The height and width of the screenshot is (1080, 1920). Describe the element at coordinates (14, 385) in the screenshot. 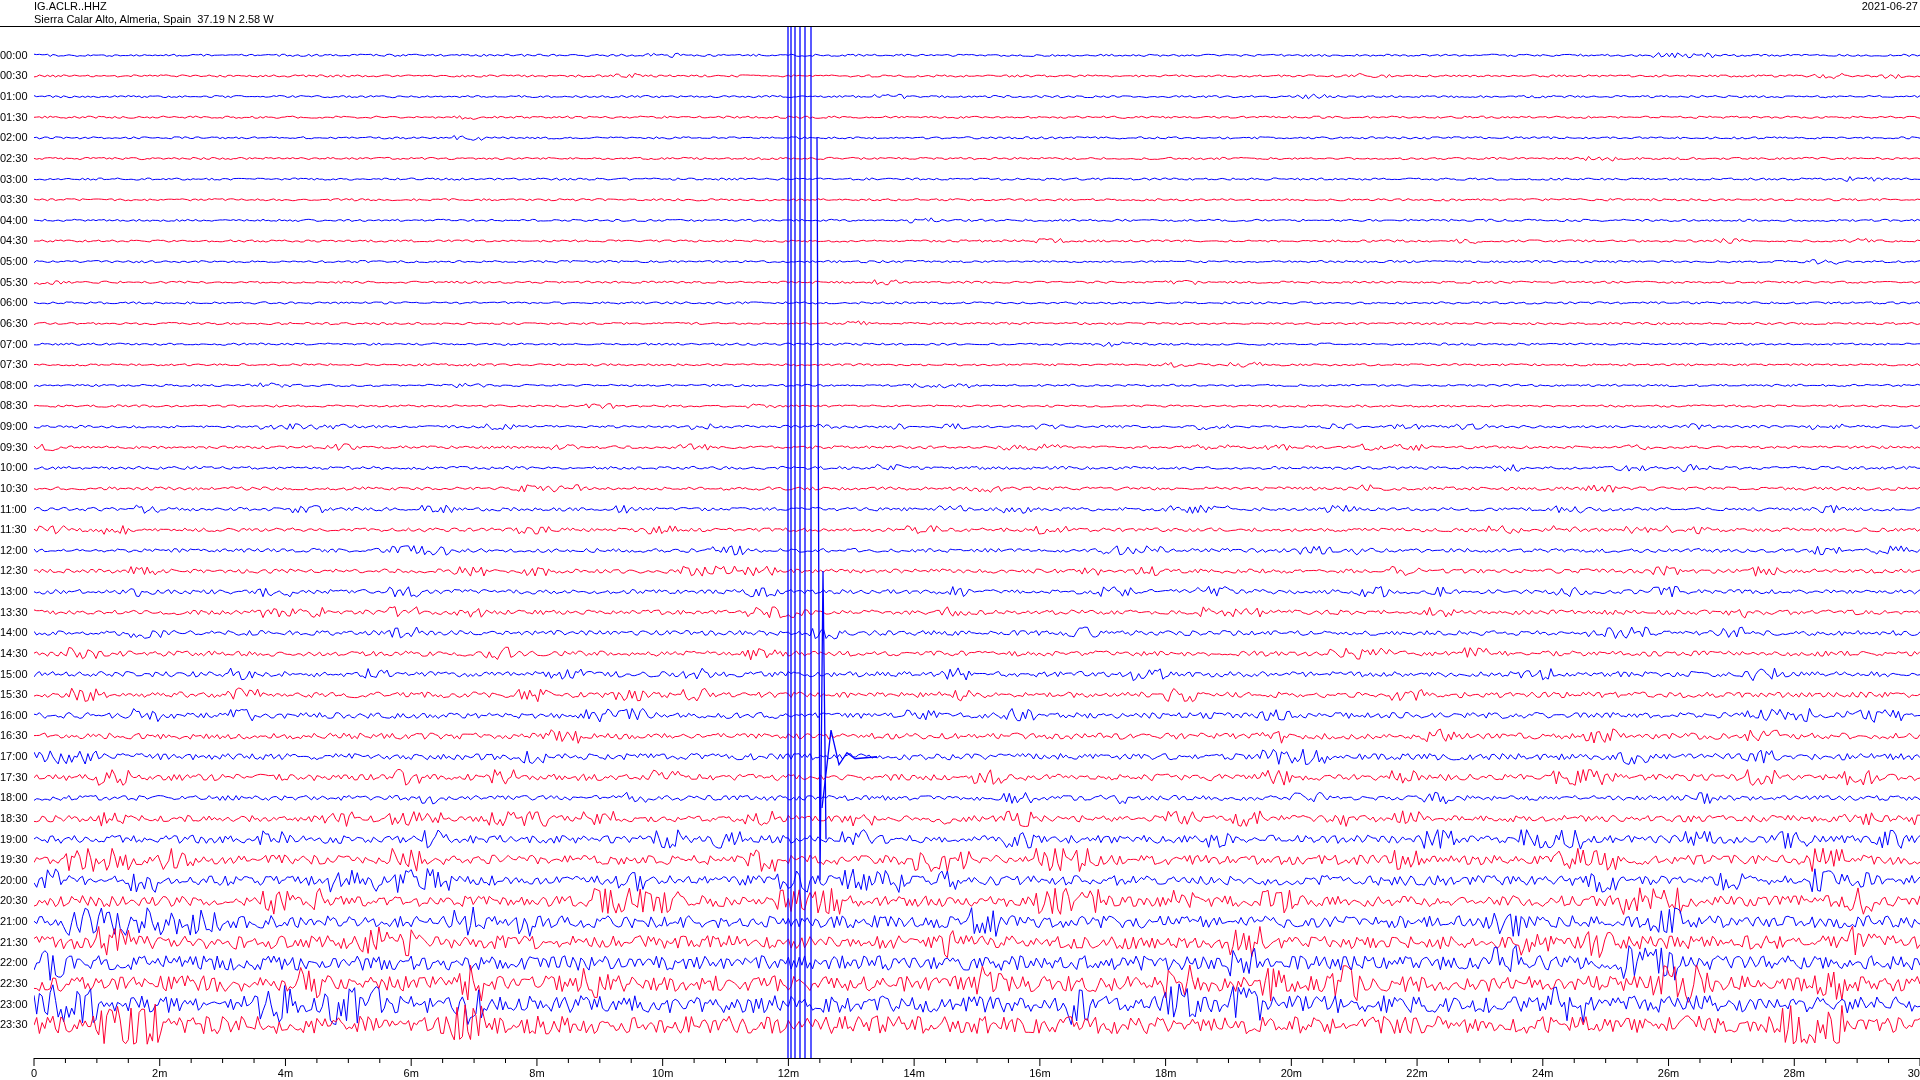

I see `row-time-label: 08:00` at that location.